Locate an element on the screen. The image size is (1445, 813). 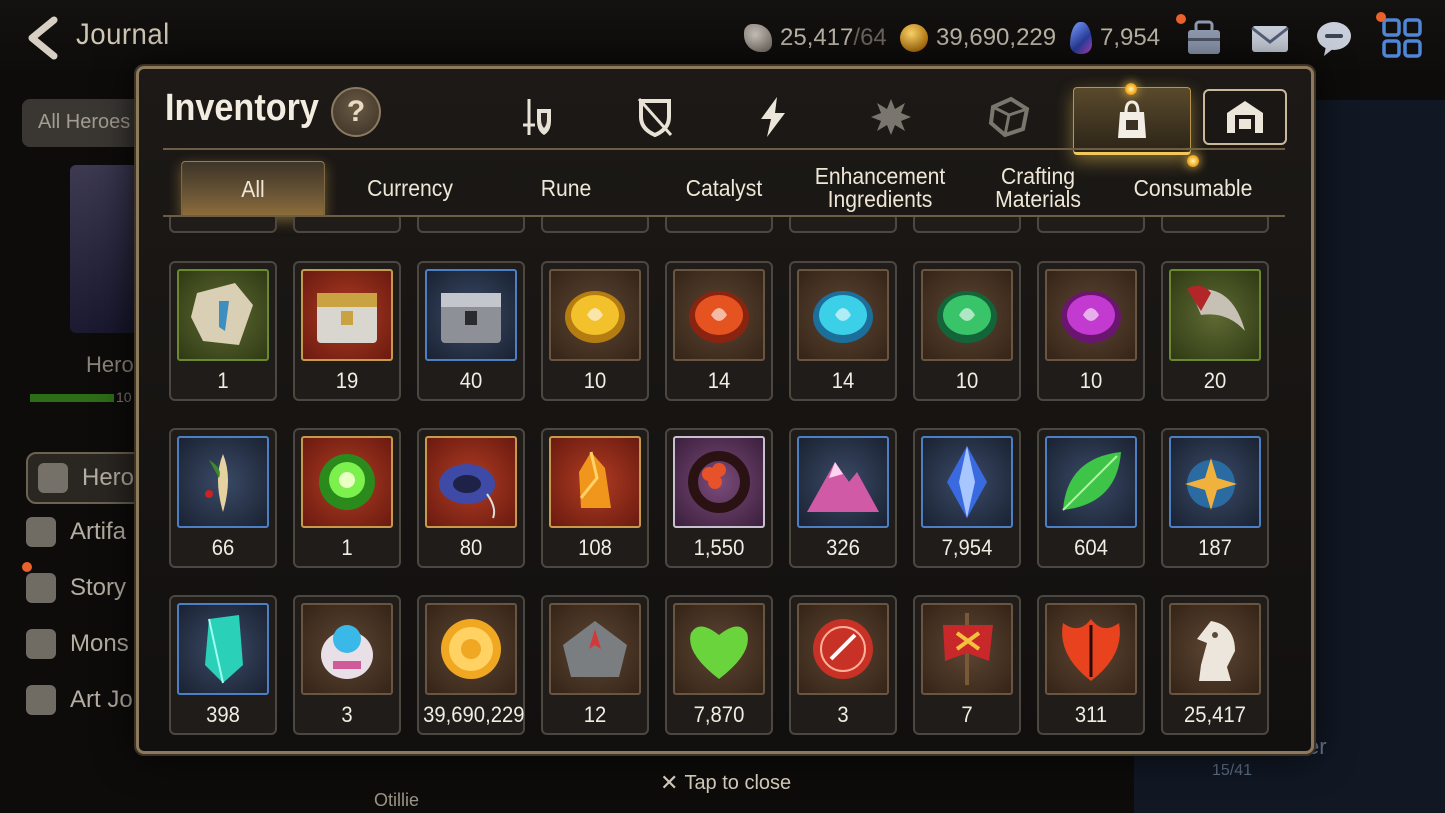
lightning-icon is located at coordinates (773, 117).